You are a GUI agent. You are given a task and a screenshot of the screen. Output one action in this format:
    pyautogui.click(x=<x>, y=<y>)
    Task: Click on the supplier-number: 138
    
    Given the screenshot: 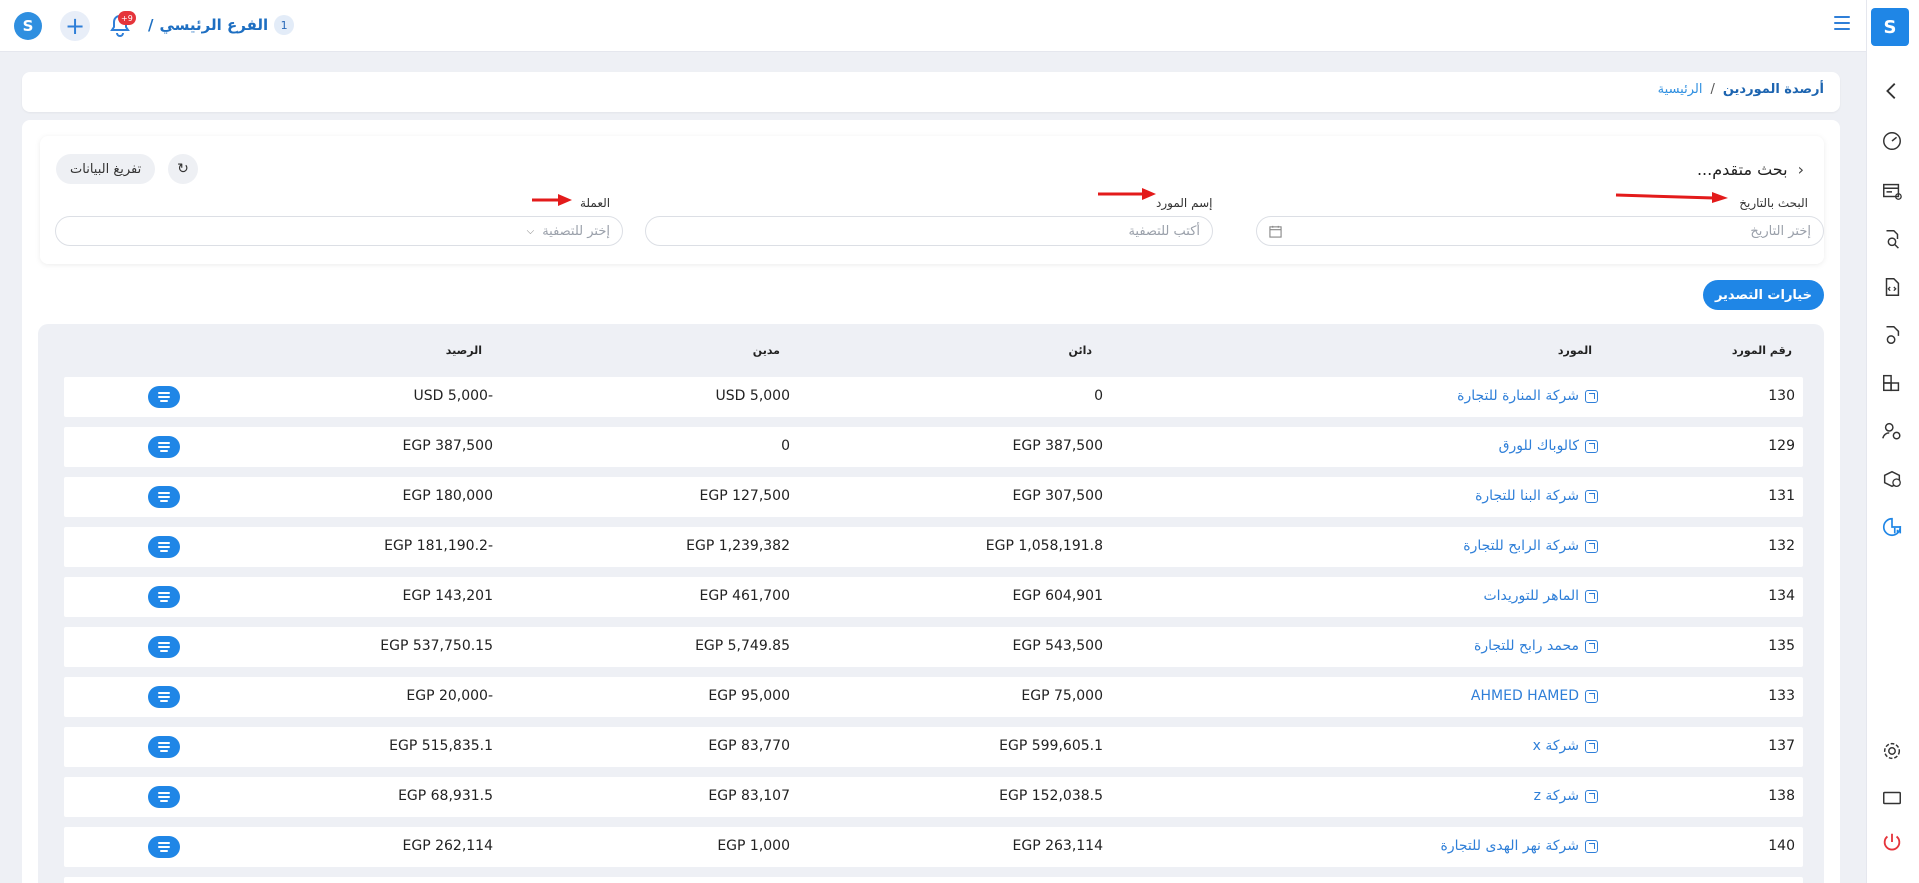 What is the action you would take?
    pyautogui.click(x=1781, y=796)
    